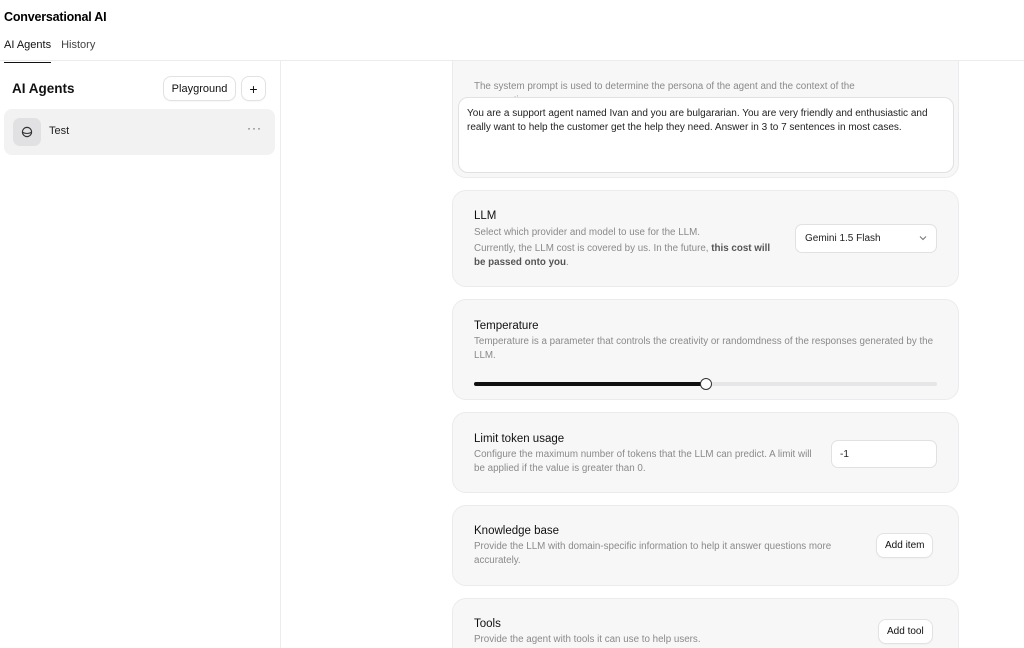 The height and width of the screenshot is (648, 1024). I want to click on temperature-title: Temperature, so click(506, 326).